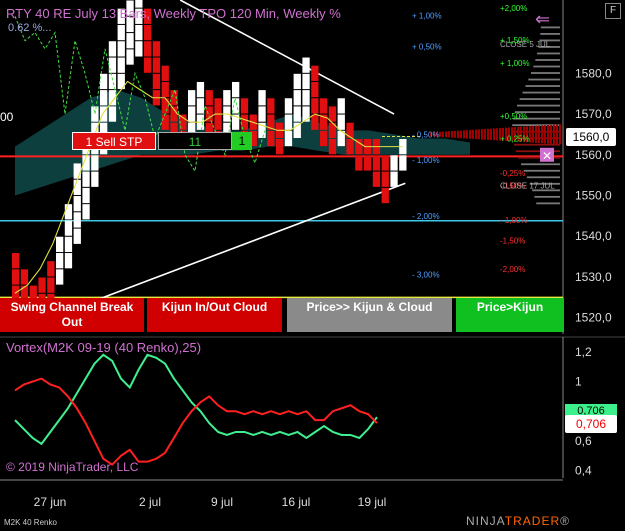 This screenshot has height=531, width=625. I want to click on sell-stop-order: 1 Sell STP, so click(114, 141).